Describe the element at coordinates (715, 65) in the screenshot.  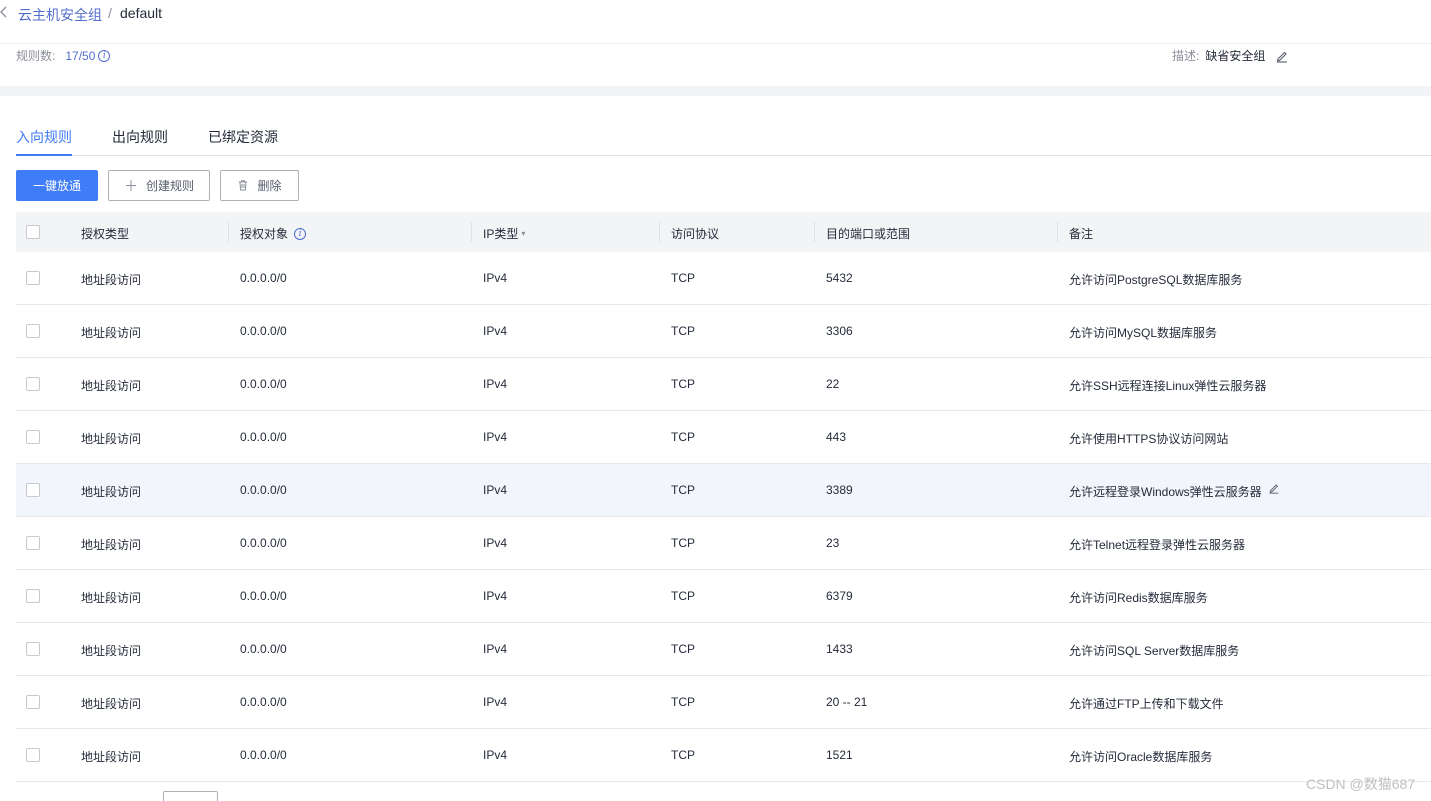
I see `security-group-info: 规则数: 17/50 i 描述: 缺省安全组` at that location.